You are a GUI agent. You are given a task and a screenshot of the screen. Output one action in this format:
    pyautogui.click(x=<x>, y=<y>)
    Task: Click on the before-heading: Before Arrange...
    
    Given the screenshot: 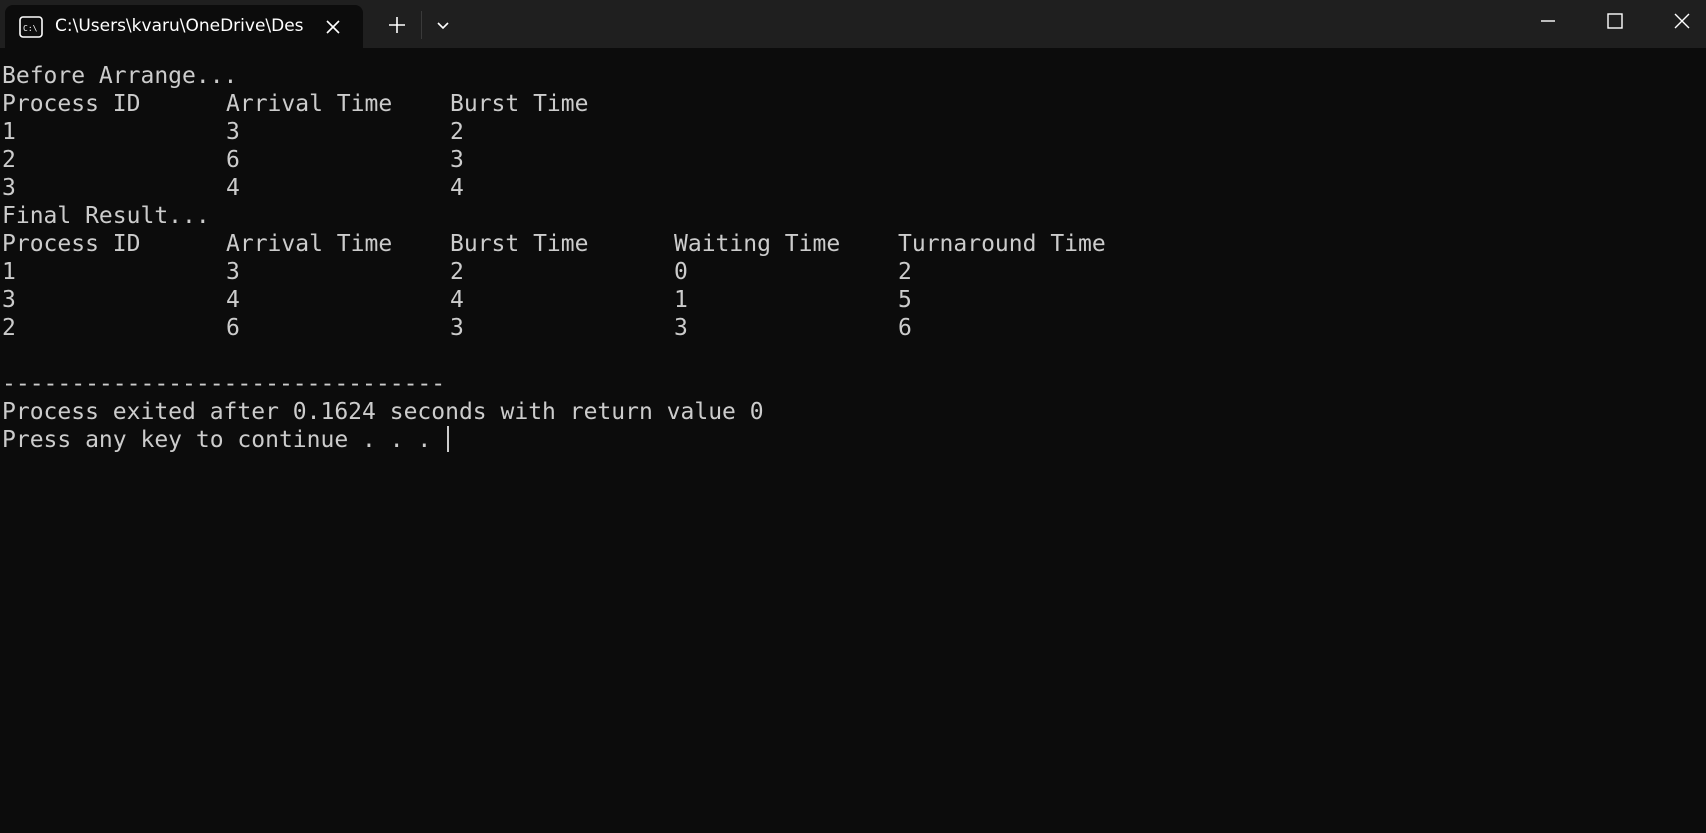 What is the action you would take?
    pyautogui.click(x=120, y=76)
    